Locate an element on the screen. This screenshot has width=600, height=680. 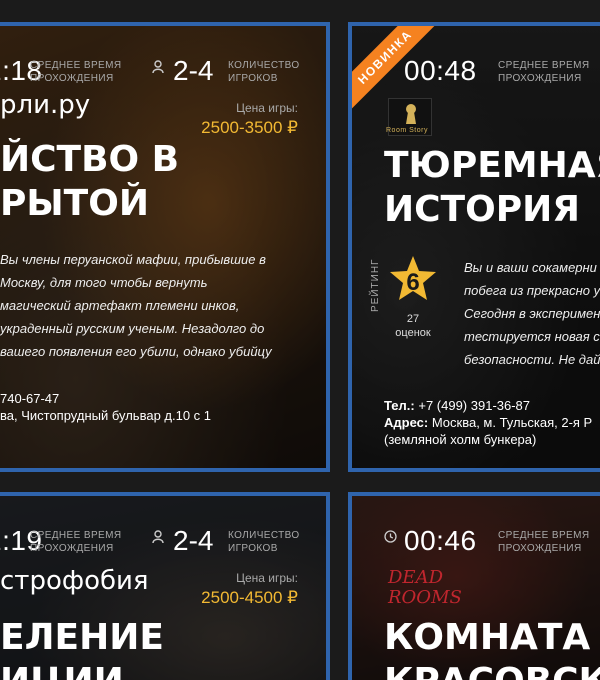
price-value: 2500-4500 ₽ is located at coordinates (249, 597).